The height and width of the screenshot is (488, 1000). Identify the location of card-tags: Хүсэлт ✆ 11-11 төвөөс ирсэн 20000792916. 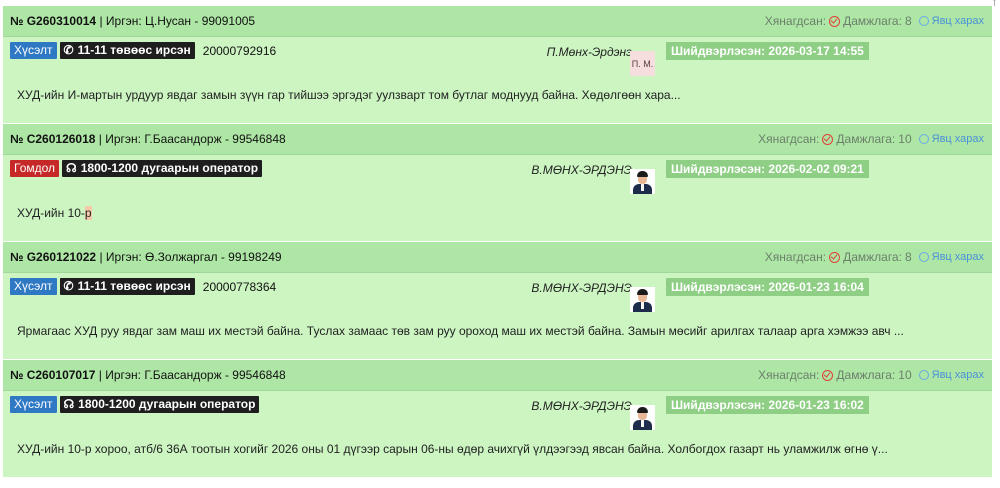
(143, 50).